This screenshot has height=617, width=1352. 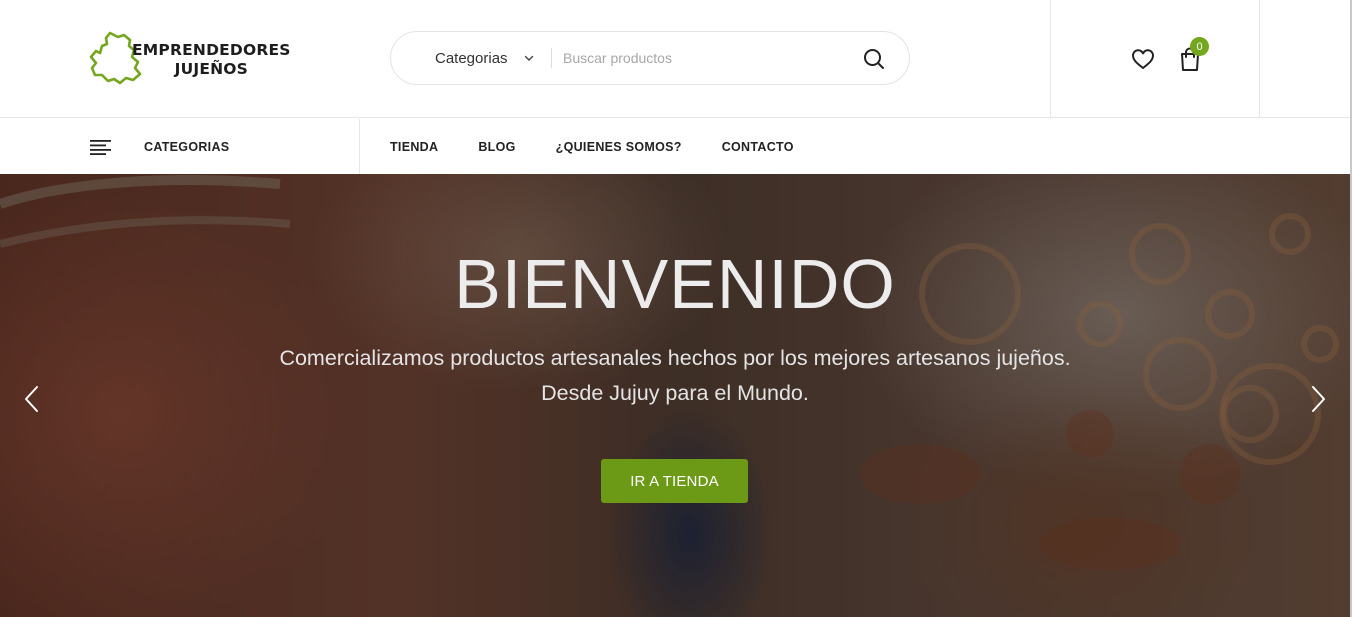 I want to click on category-select: Categorias, so click(x=485, y=58).